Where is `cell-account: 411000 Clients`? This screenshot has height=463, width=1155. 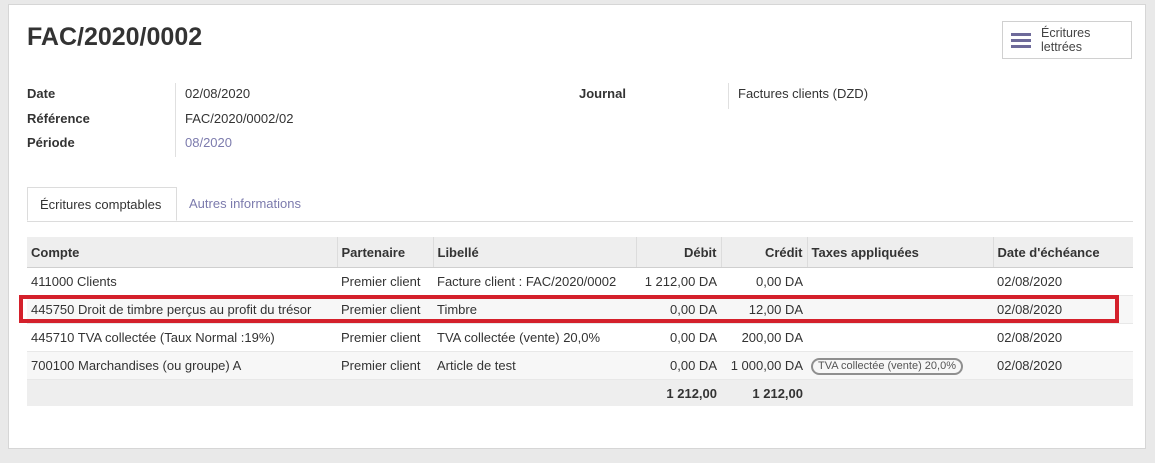 cell-account: 411000 Clients is located at coordinates (182, 281).